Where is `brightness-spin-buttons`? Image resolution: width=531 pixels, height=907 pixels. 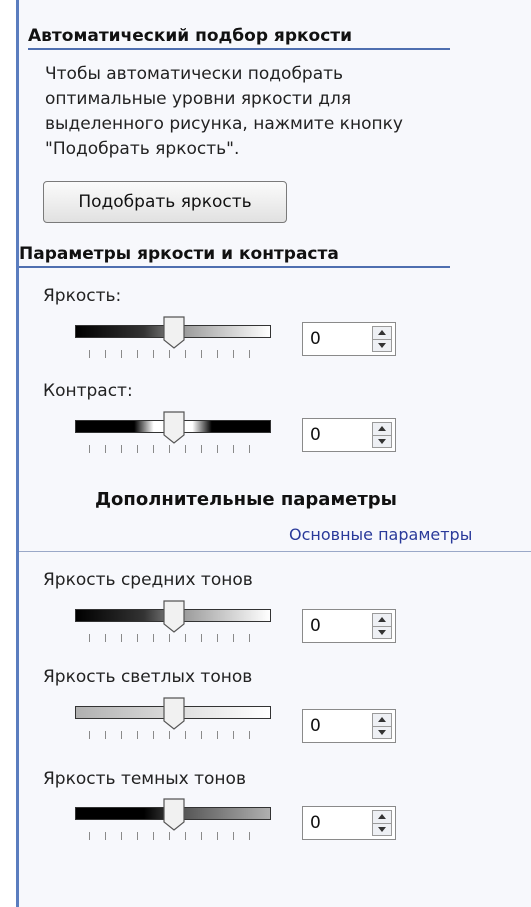
brightness-spin-buttons is located at coordinates (382, 339).